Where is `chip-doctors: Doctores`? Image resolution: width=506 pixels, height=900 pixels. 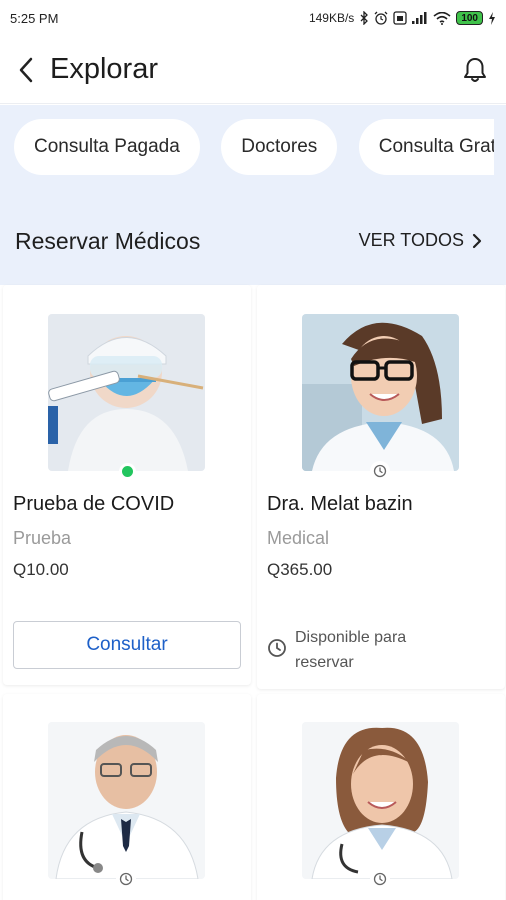
chip-doctors: Doctores is located at coordinates (279, 147).